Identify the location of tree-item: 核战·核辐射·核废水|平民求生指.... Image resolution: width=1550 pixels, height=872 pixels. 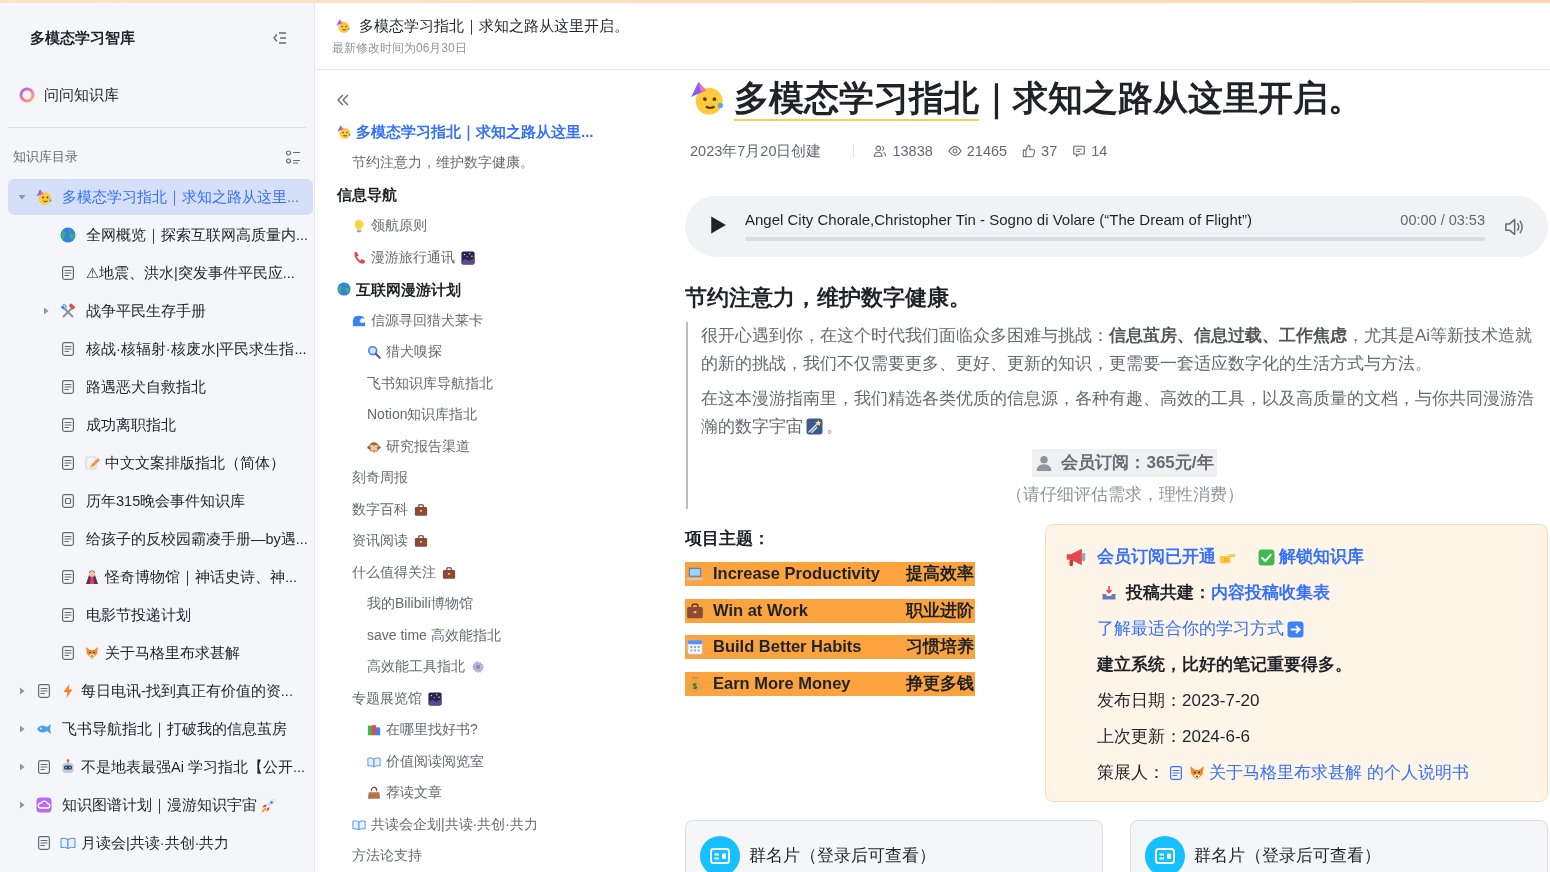
(160, 349).